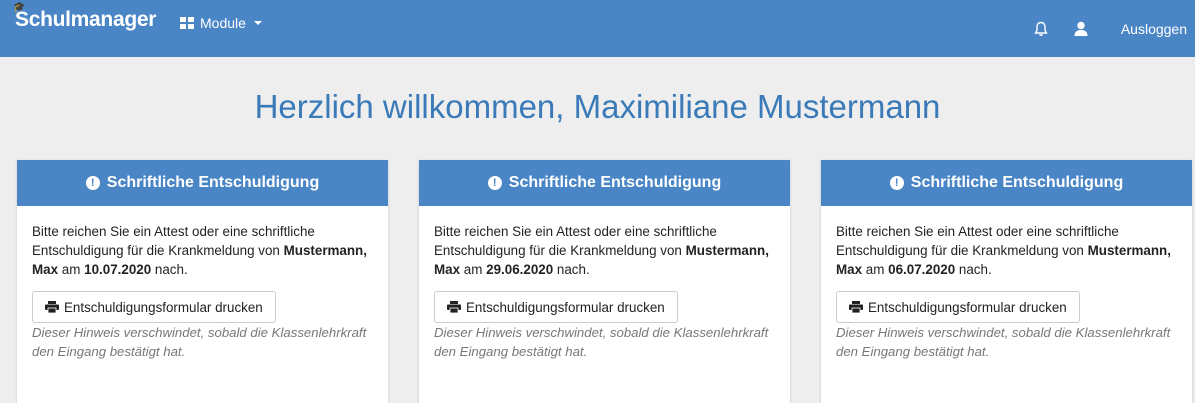 The height and width of the screenshot is (403, 1195). Describe the element at coordinates (922, 269) in the screenshot. I see `absence-date: 06.07.2020` at that location.